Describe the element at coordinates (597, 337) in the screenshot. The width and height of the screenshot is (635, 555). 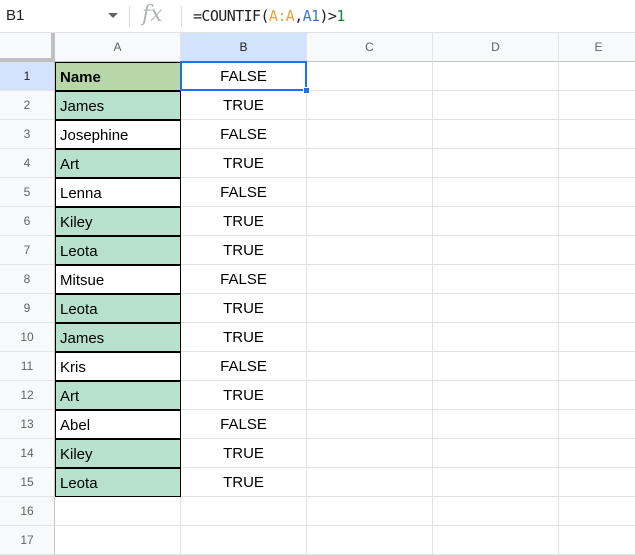
I see `cell-e10` at that location.